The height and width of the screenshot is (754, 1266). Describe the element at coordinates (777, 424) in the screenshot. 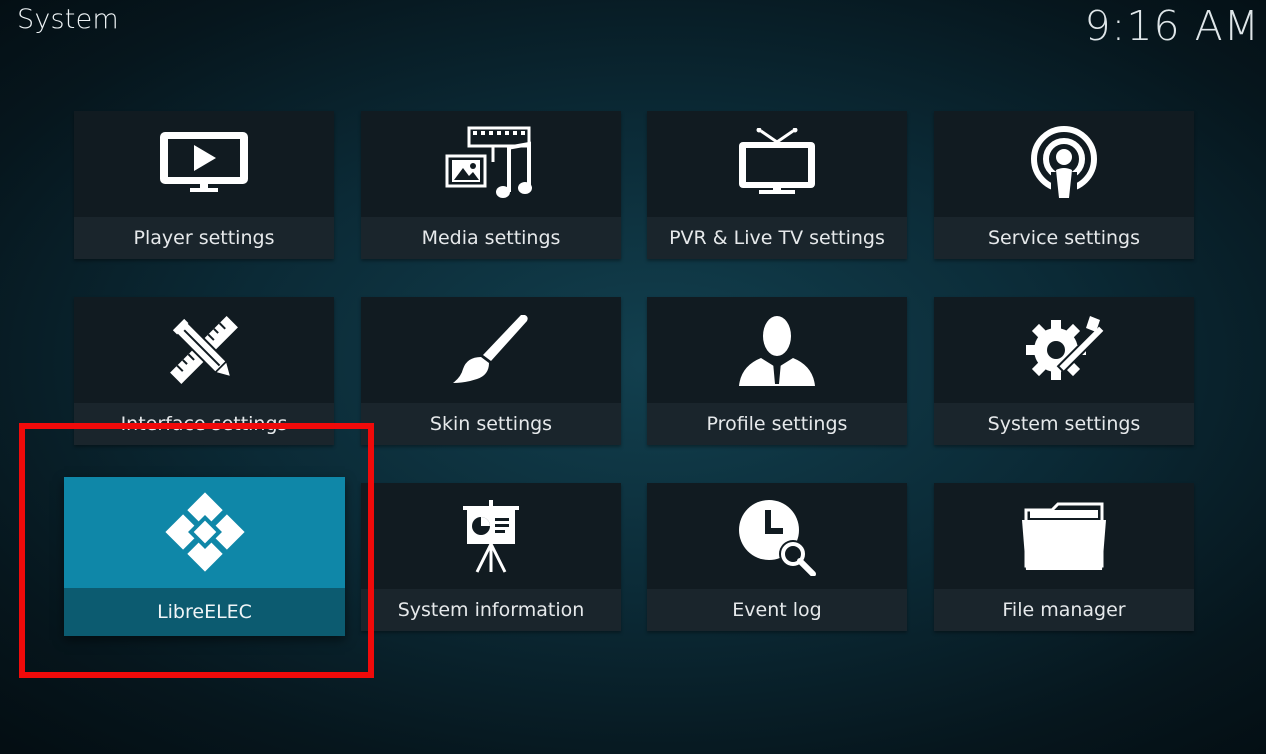

I see `tile-label: Profile settings` at that location.